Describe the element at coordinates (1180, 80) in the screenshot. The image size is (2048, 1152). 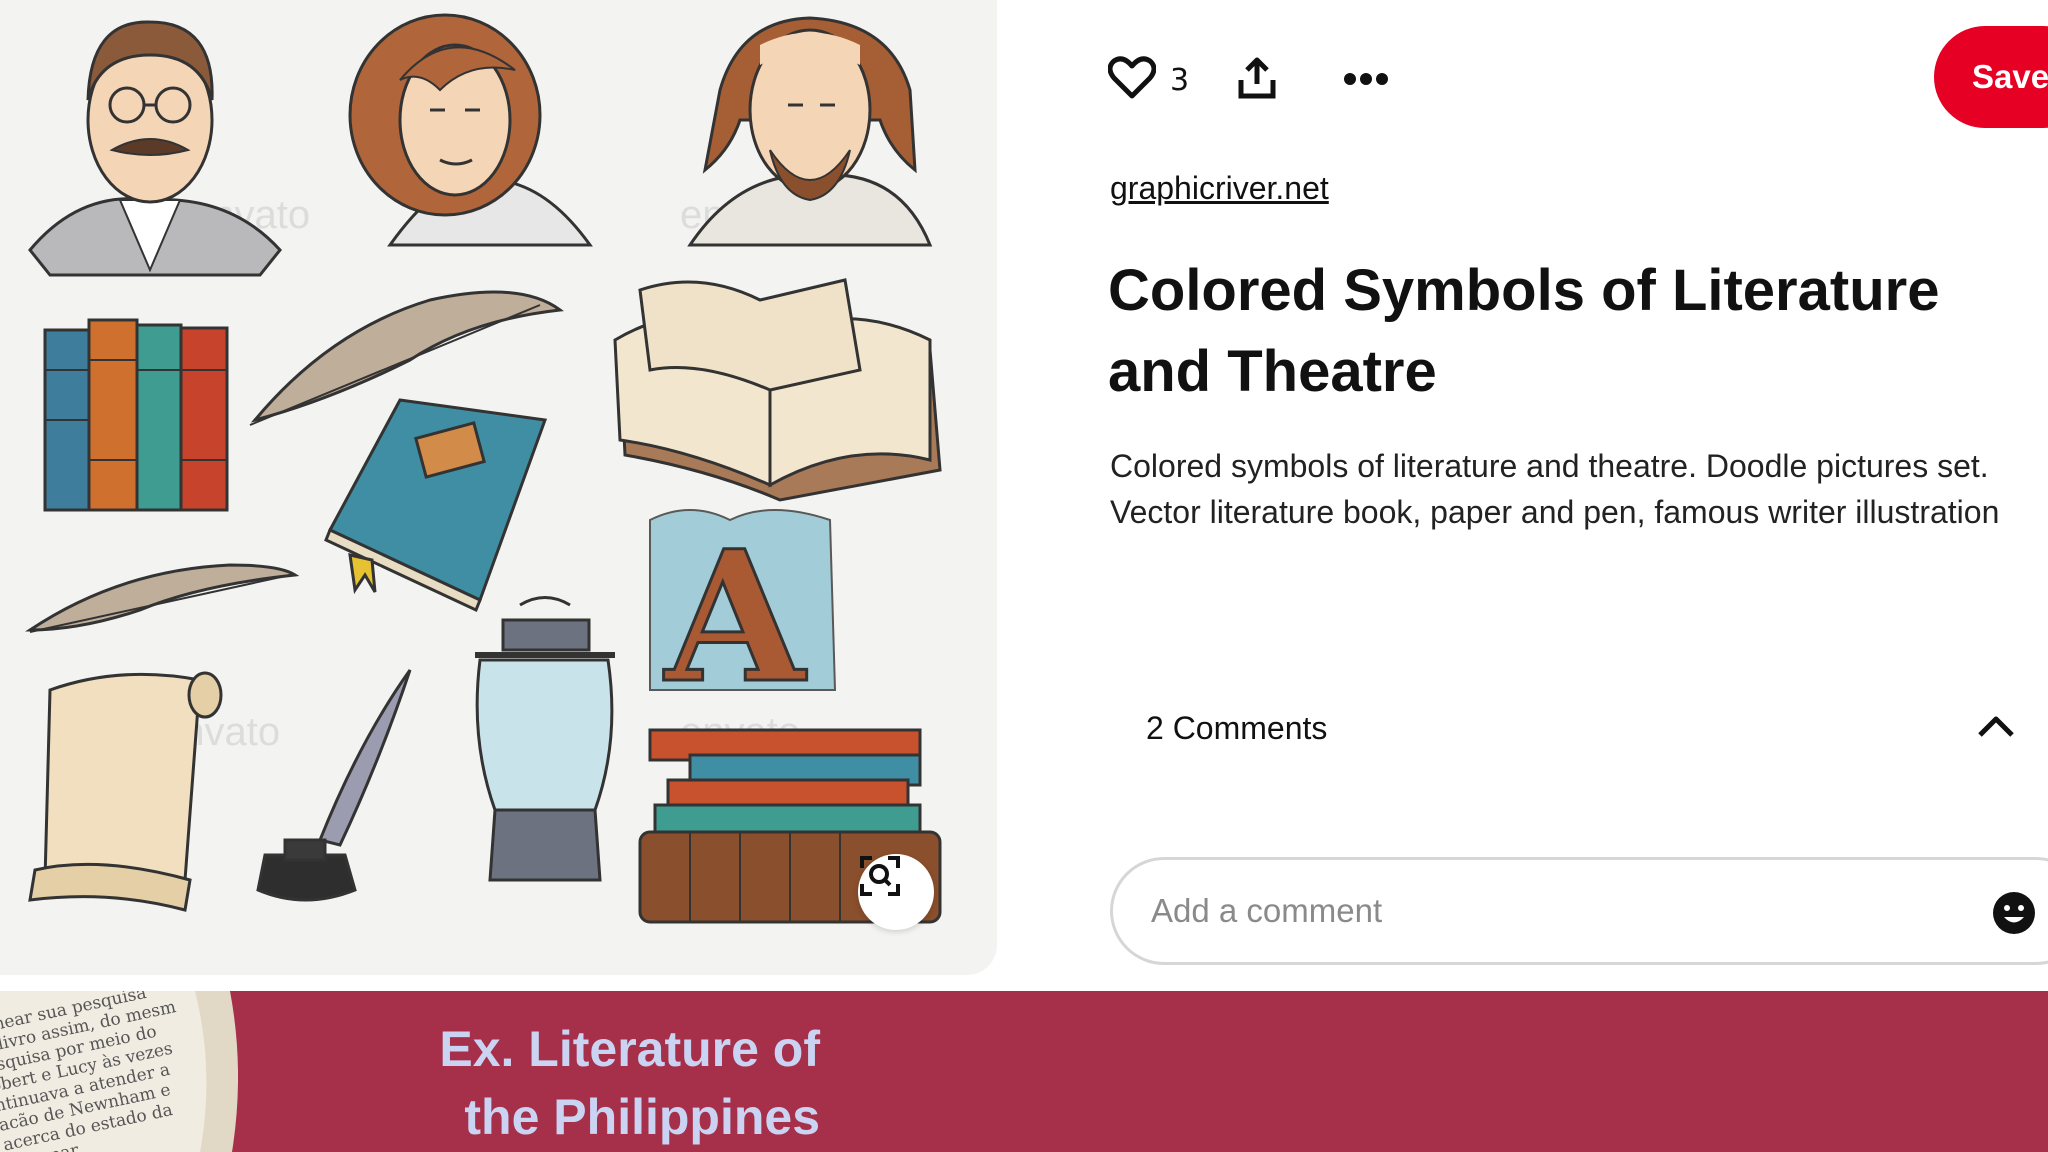
I see `like-count: 3` at that location.